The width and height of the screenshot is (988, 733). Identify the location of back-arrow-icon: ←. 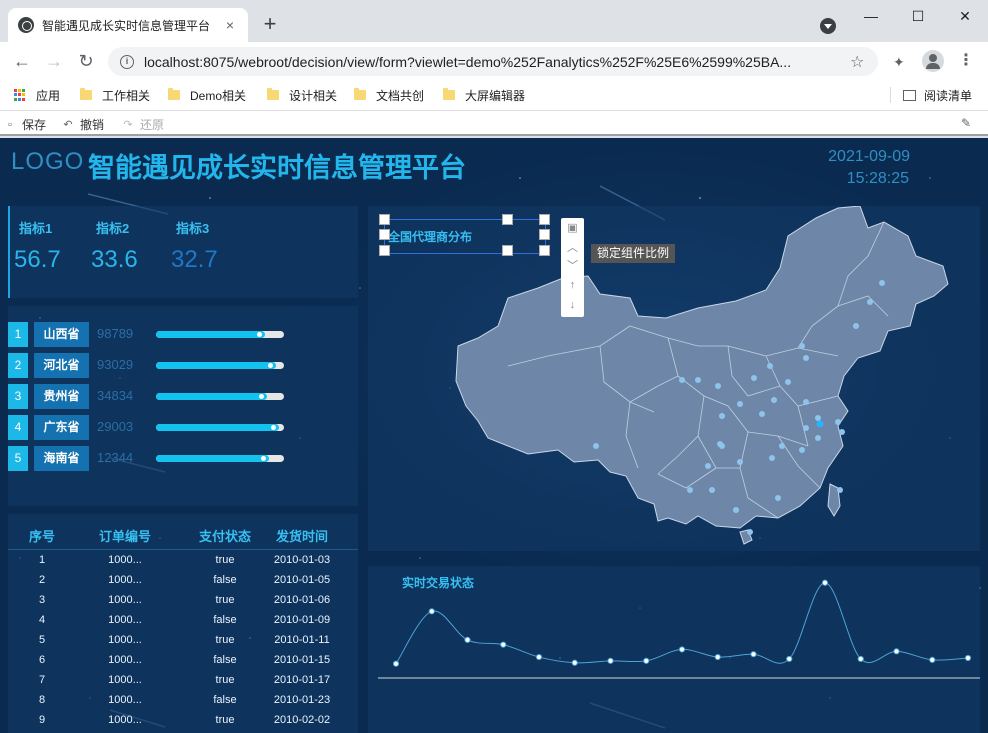
(22, 61).